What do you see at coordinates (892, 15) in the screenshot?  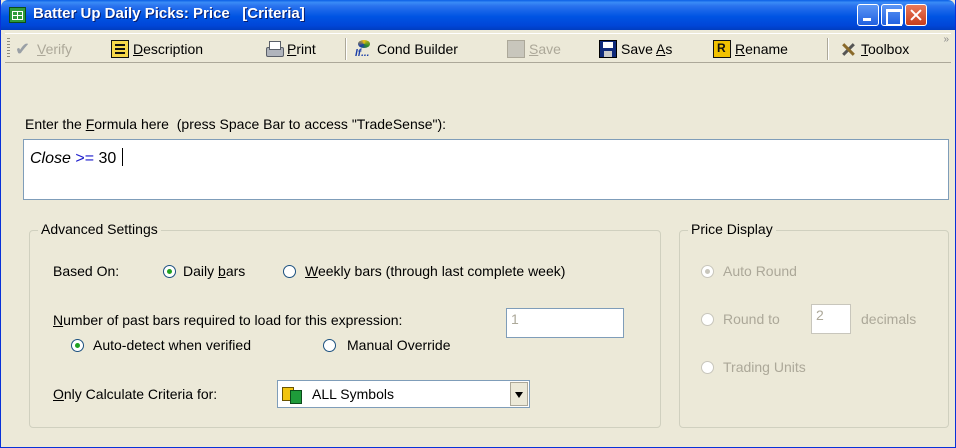 I see `maximize-button` at bounding box center [892, 15].